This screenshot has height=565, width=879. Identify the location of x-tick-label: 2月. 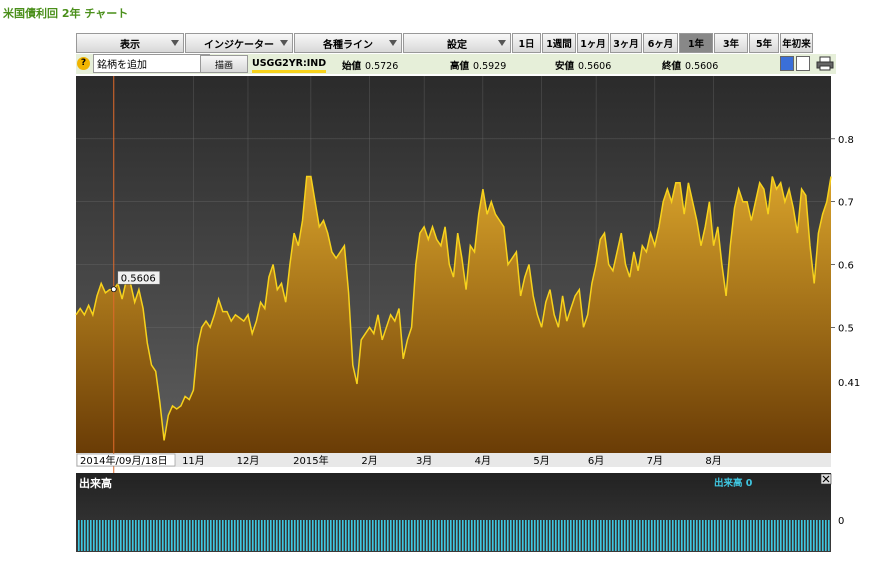
(369, 461).